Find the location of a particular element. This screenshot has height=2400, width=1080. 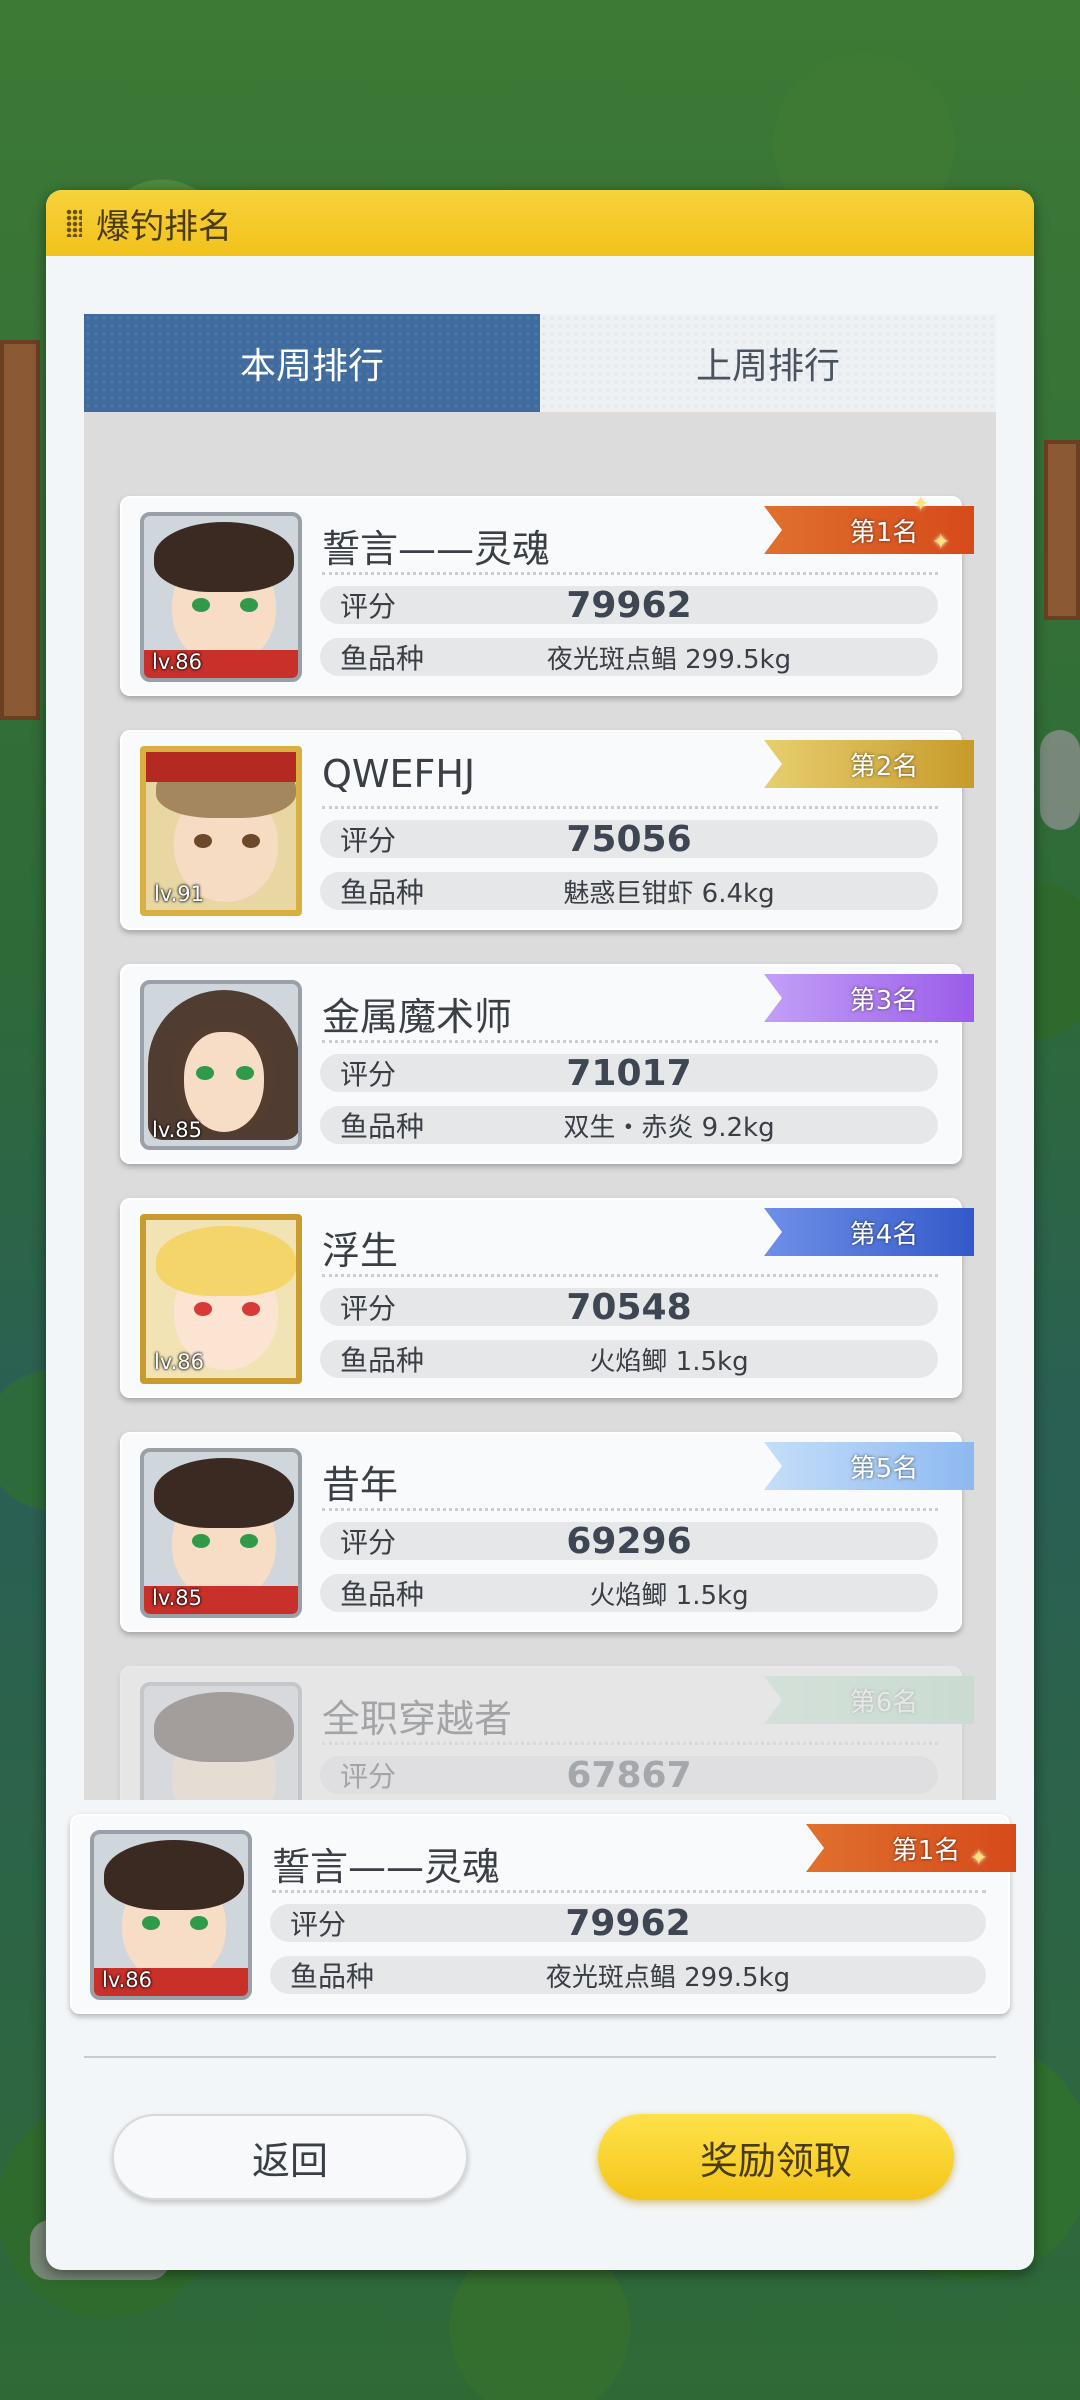

score-row: 评分 71017 is located at coordinates (629, 1073).